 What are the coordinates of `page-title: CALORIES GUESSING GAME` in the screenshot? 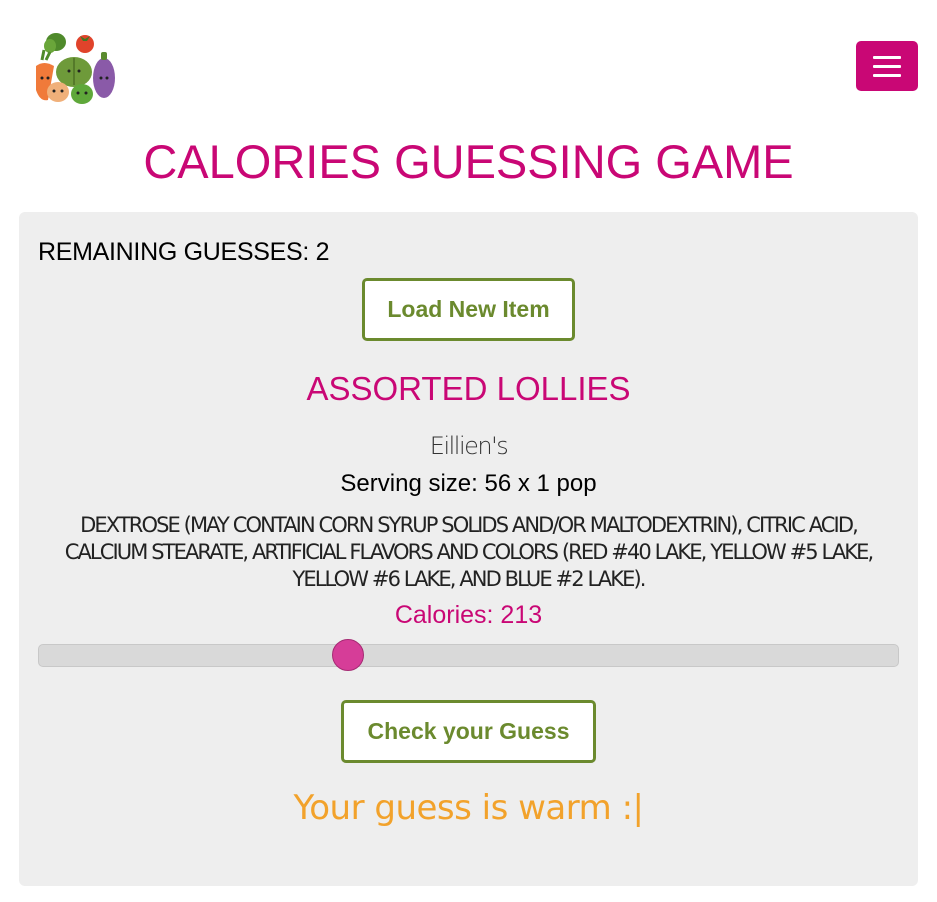 It's located at (468, 161).